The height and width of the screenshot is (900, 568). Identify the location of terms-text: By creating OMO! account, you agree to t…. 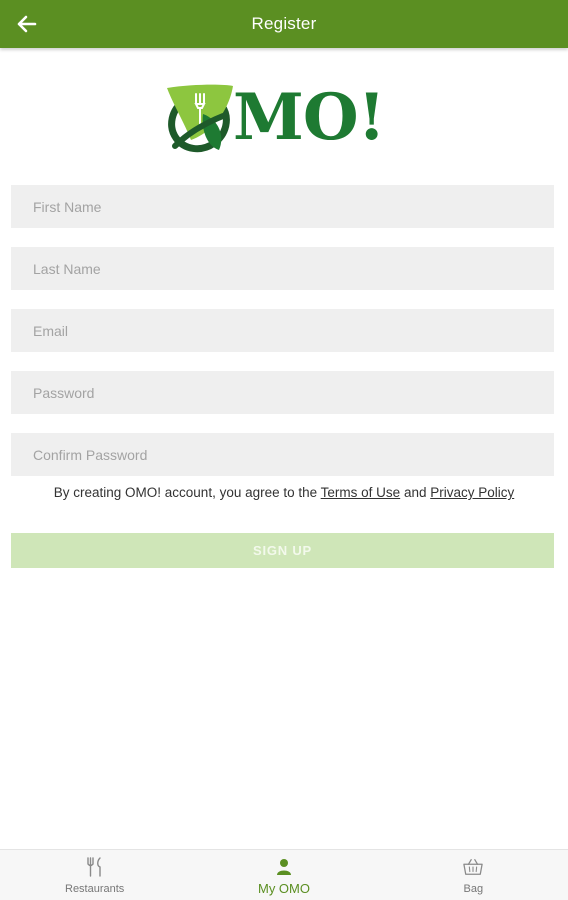
(284, 492).